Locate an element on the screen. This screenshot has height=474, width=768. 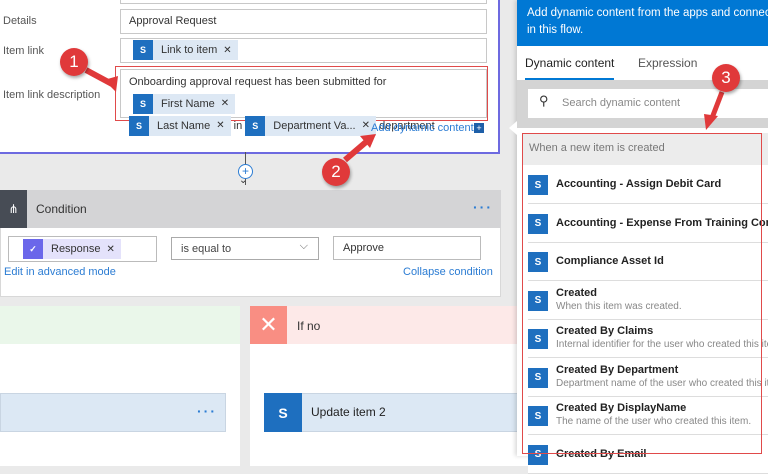
annotation-badge-1: 1 is located at coordinates (74, 62).